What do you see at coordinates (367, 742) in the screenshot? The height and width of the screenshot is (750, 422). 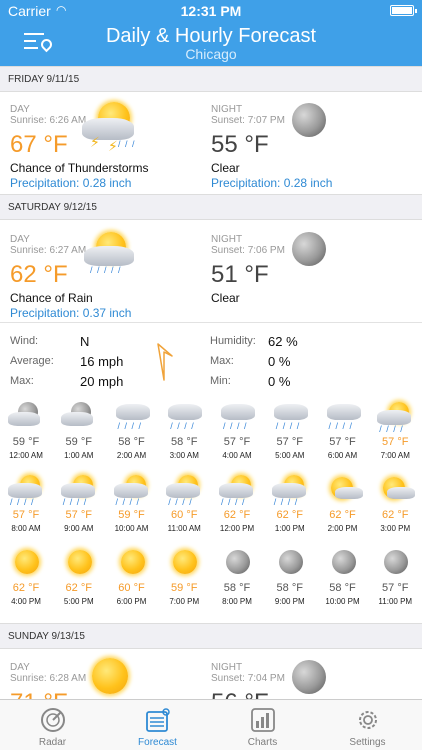 I see `tab-label: Settings` at bounding box center [367, 742].